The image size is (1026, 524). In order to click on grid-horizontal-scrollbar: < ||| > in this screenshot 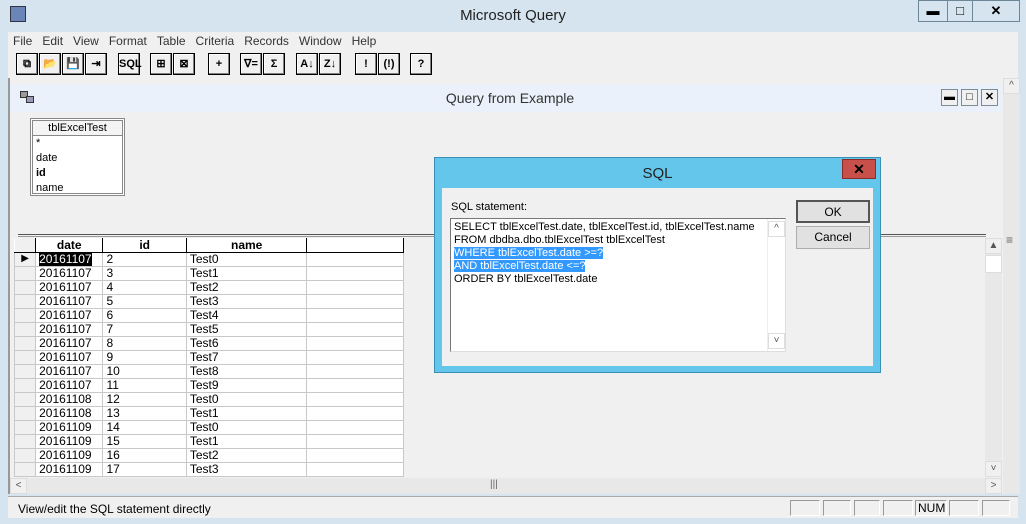, I will do `click(506, 486)`.